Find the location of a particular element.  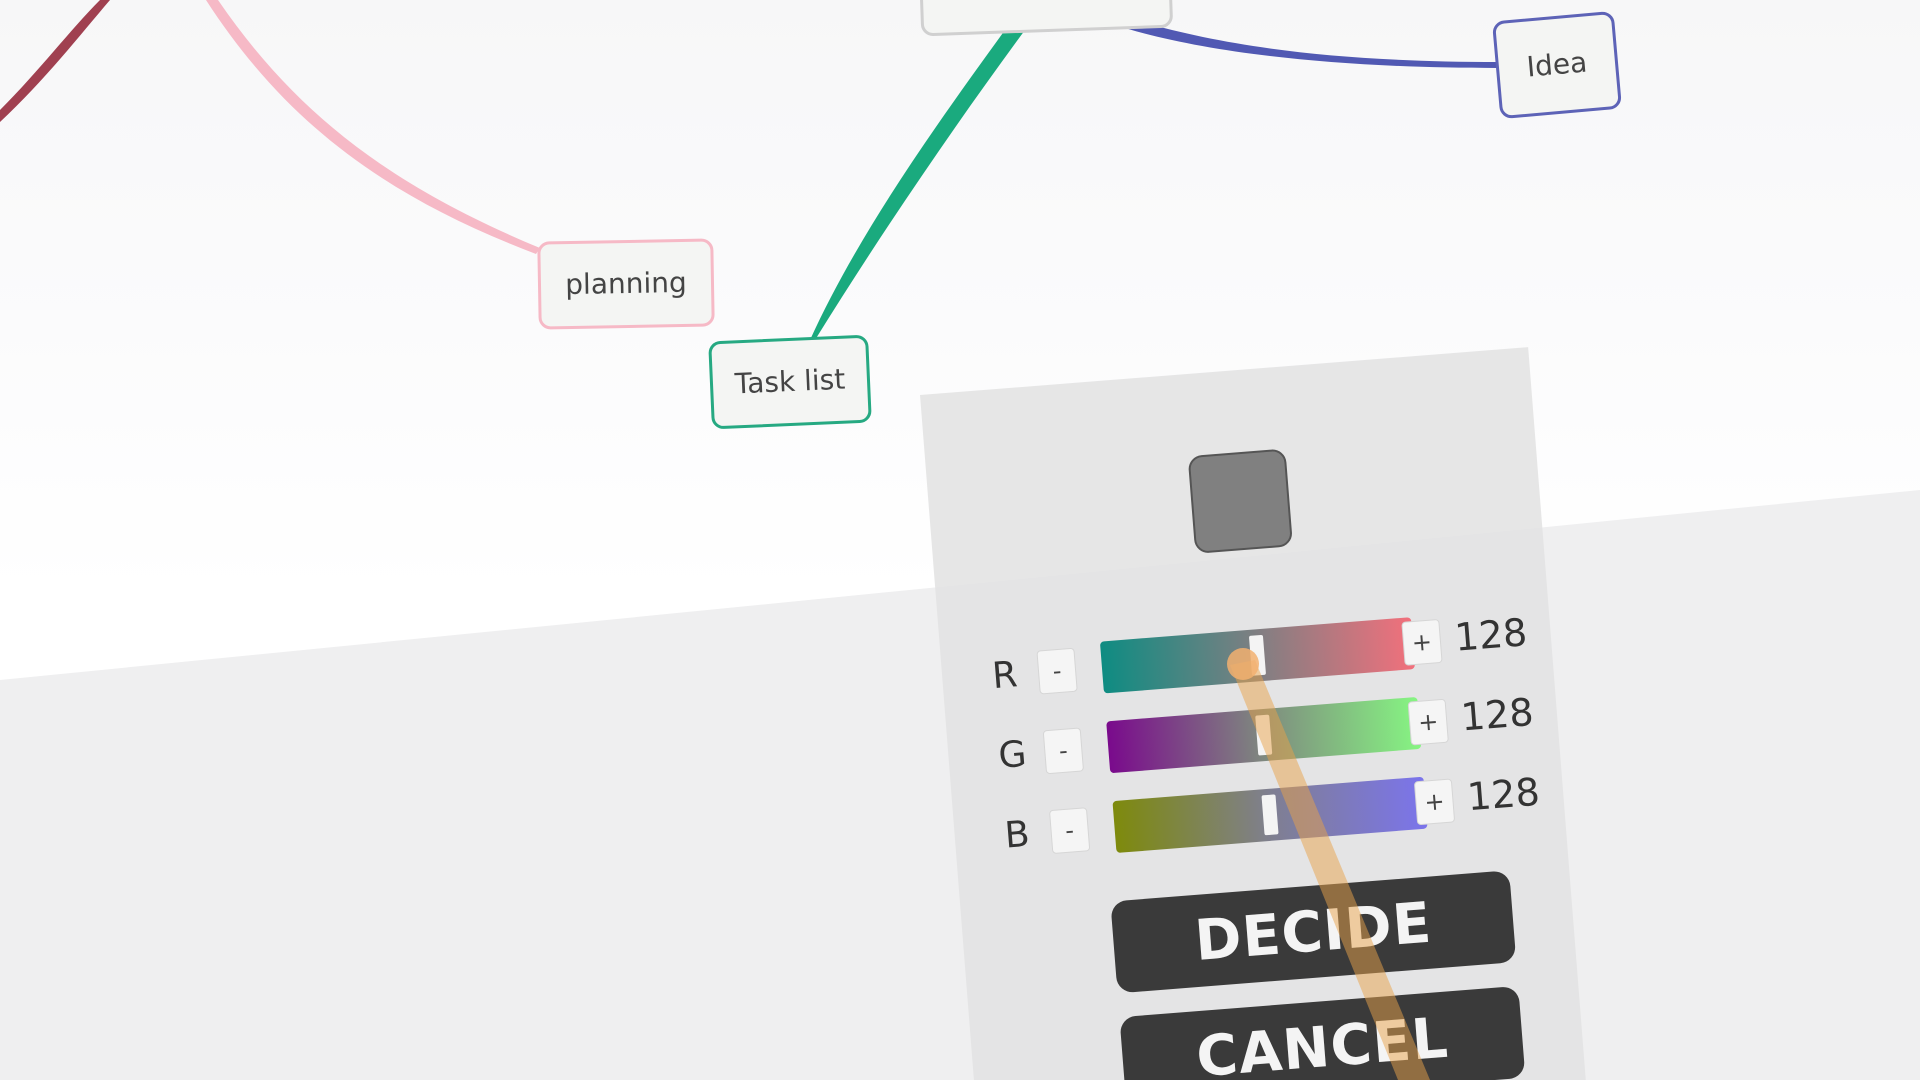

cancel-button: CANCEL is located at coordinates (1322, 1032).